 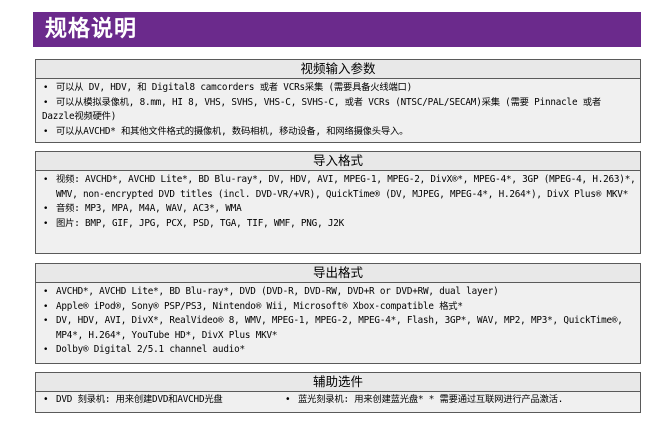 What do you see at coordinates (157, 400) in the screenshot?
I see `list-item: DVD 刻录机: 用来创建DVD和AVCHD光盘` at bounding box center [157, 400].